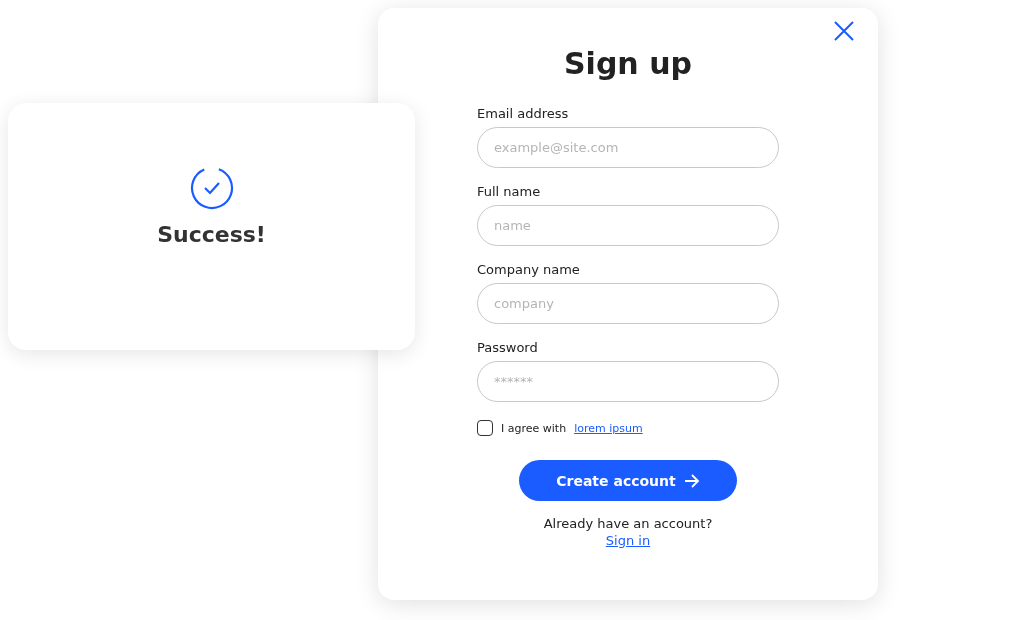 The width and height of the screenshot is (1010, 620). I want to click on input-field: company, so click(628, 303).